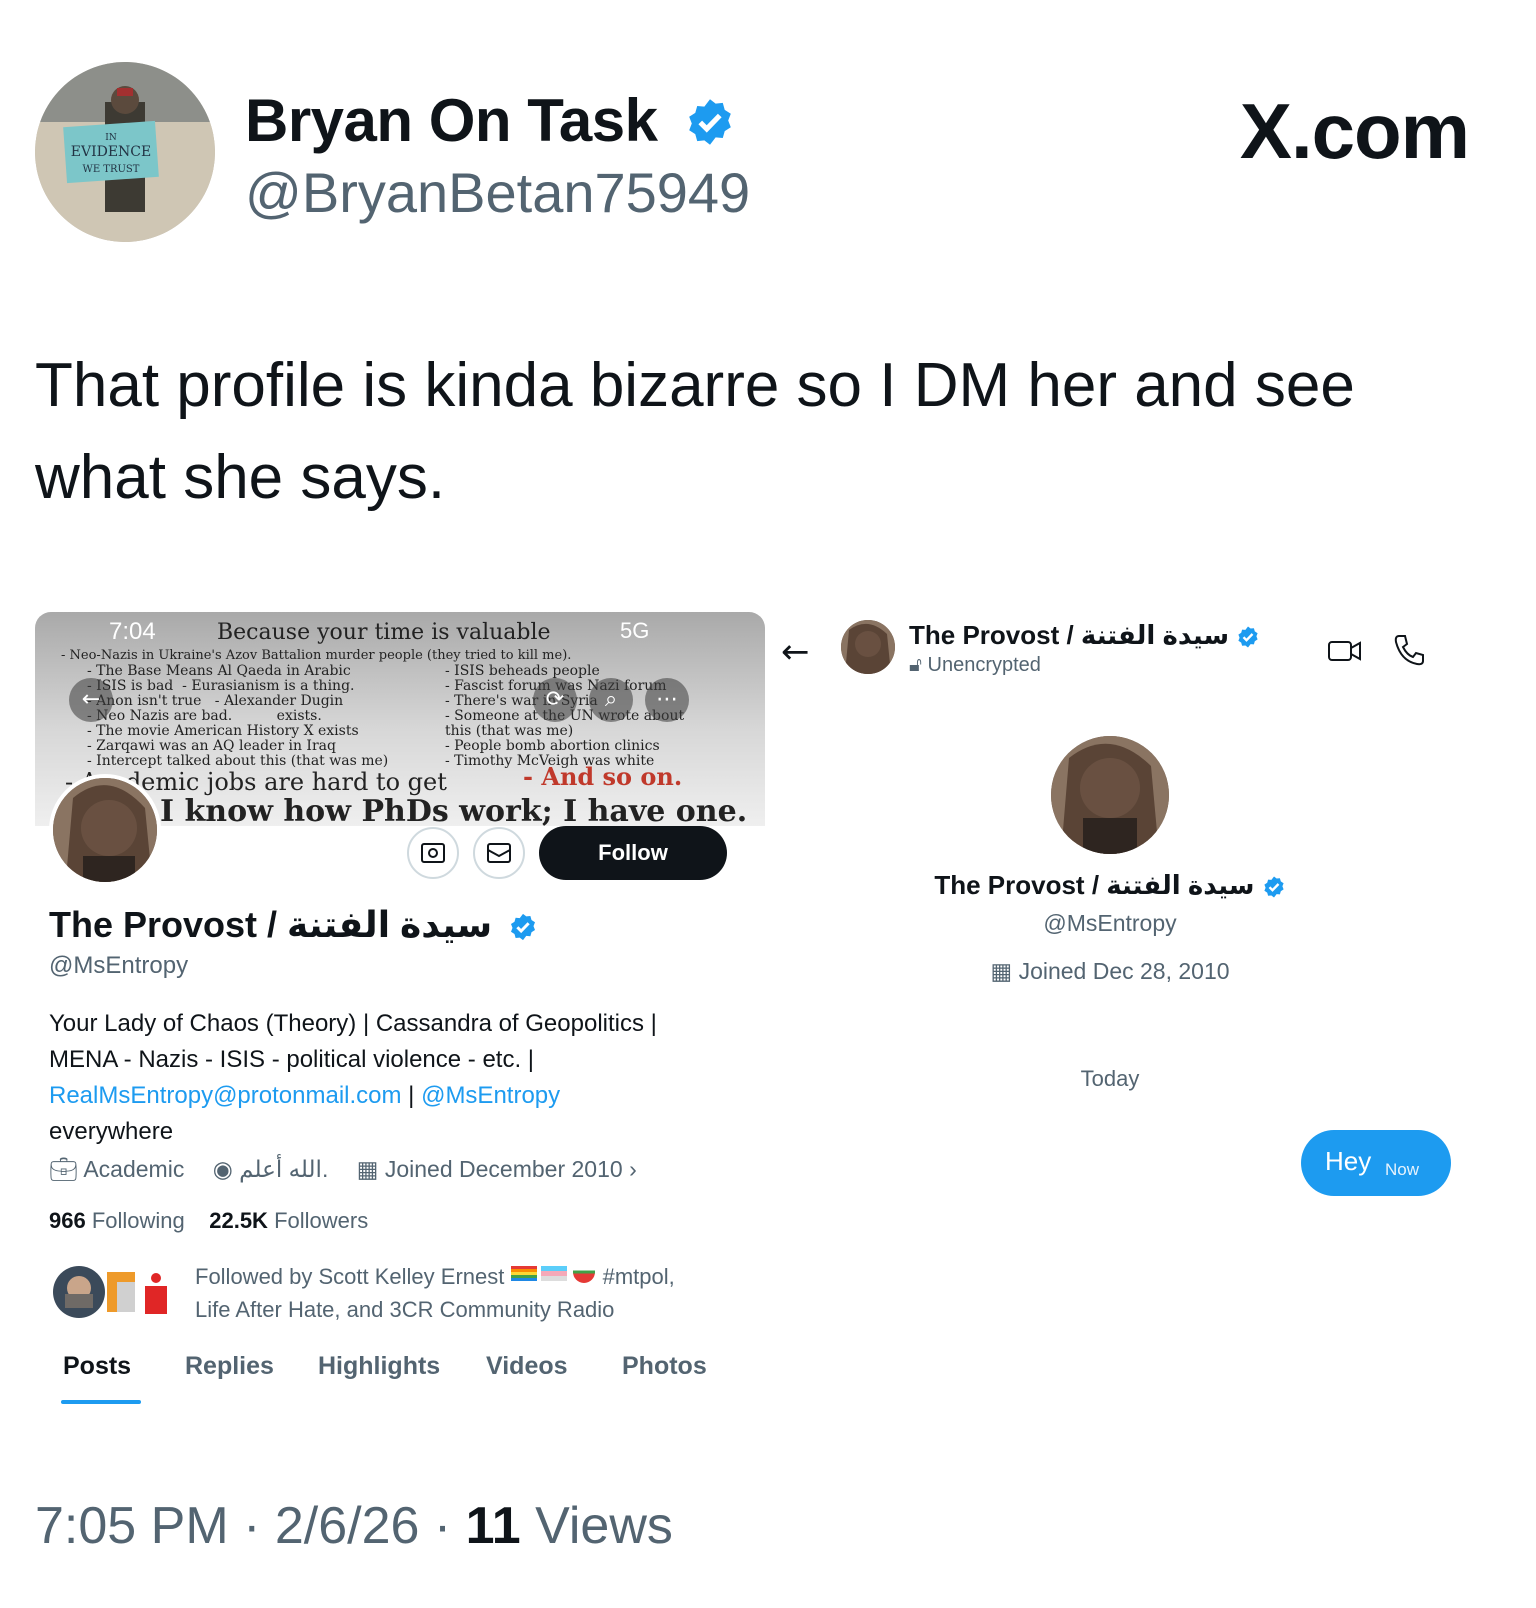 The image size is (1536, 1608). Describe the element at coordinates (222, 1169) in the screenshot. I see `location-pin-icon: ◉` at that location.